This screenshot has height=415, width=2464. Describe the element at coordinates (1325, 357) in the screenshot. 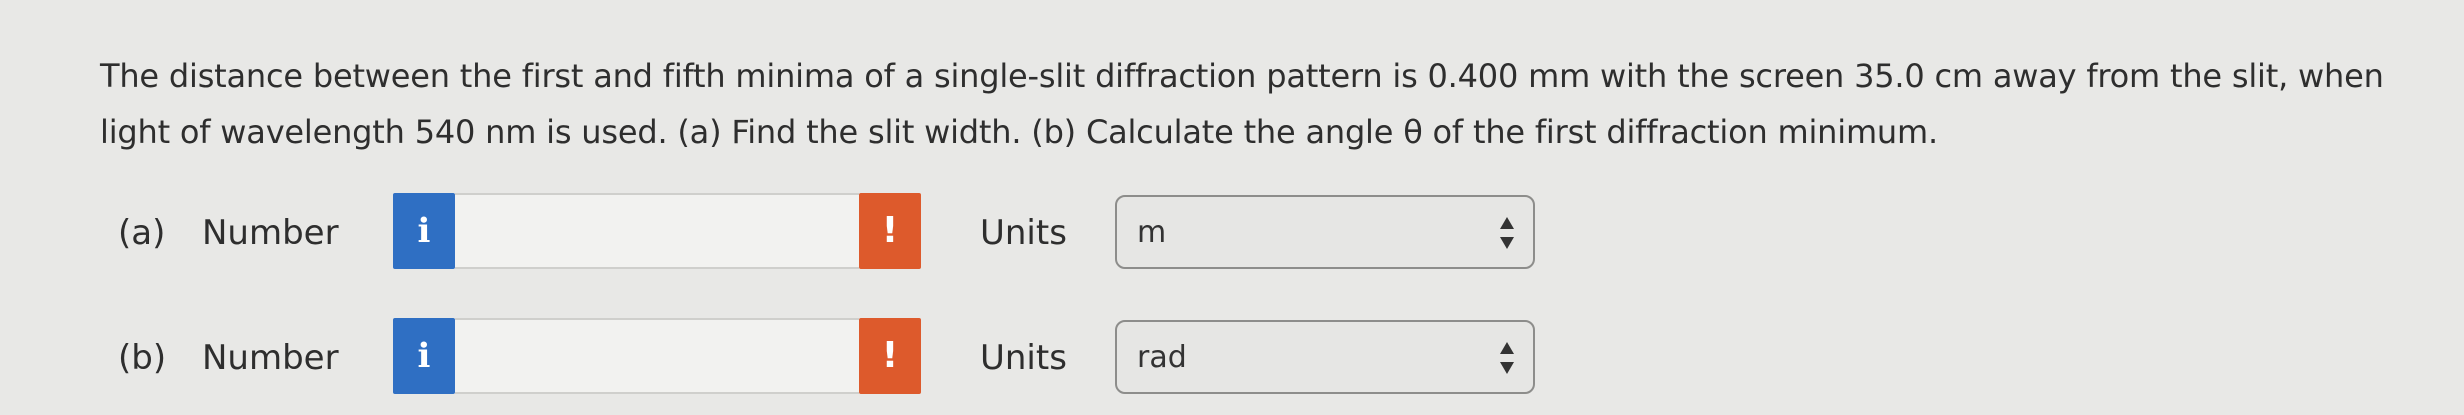

I see `units-select-b: rad` at that location.